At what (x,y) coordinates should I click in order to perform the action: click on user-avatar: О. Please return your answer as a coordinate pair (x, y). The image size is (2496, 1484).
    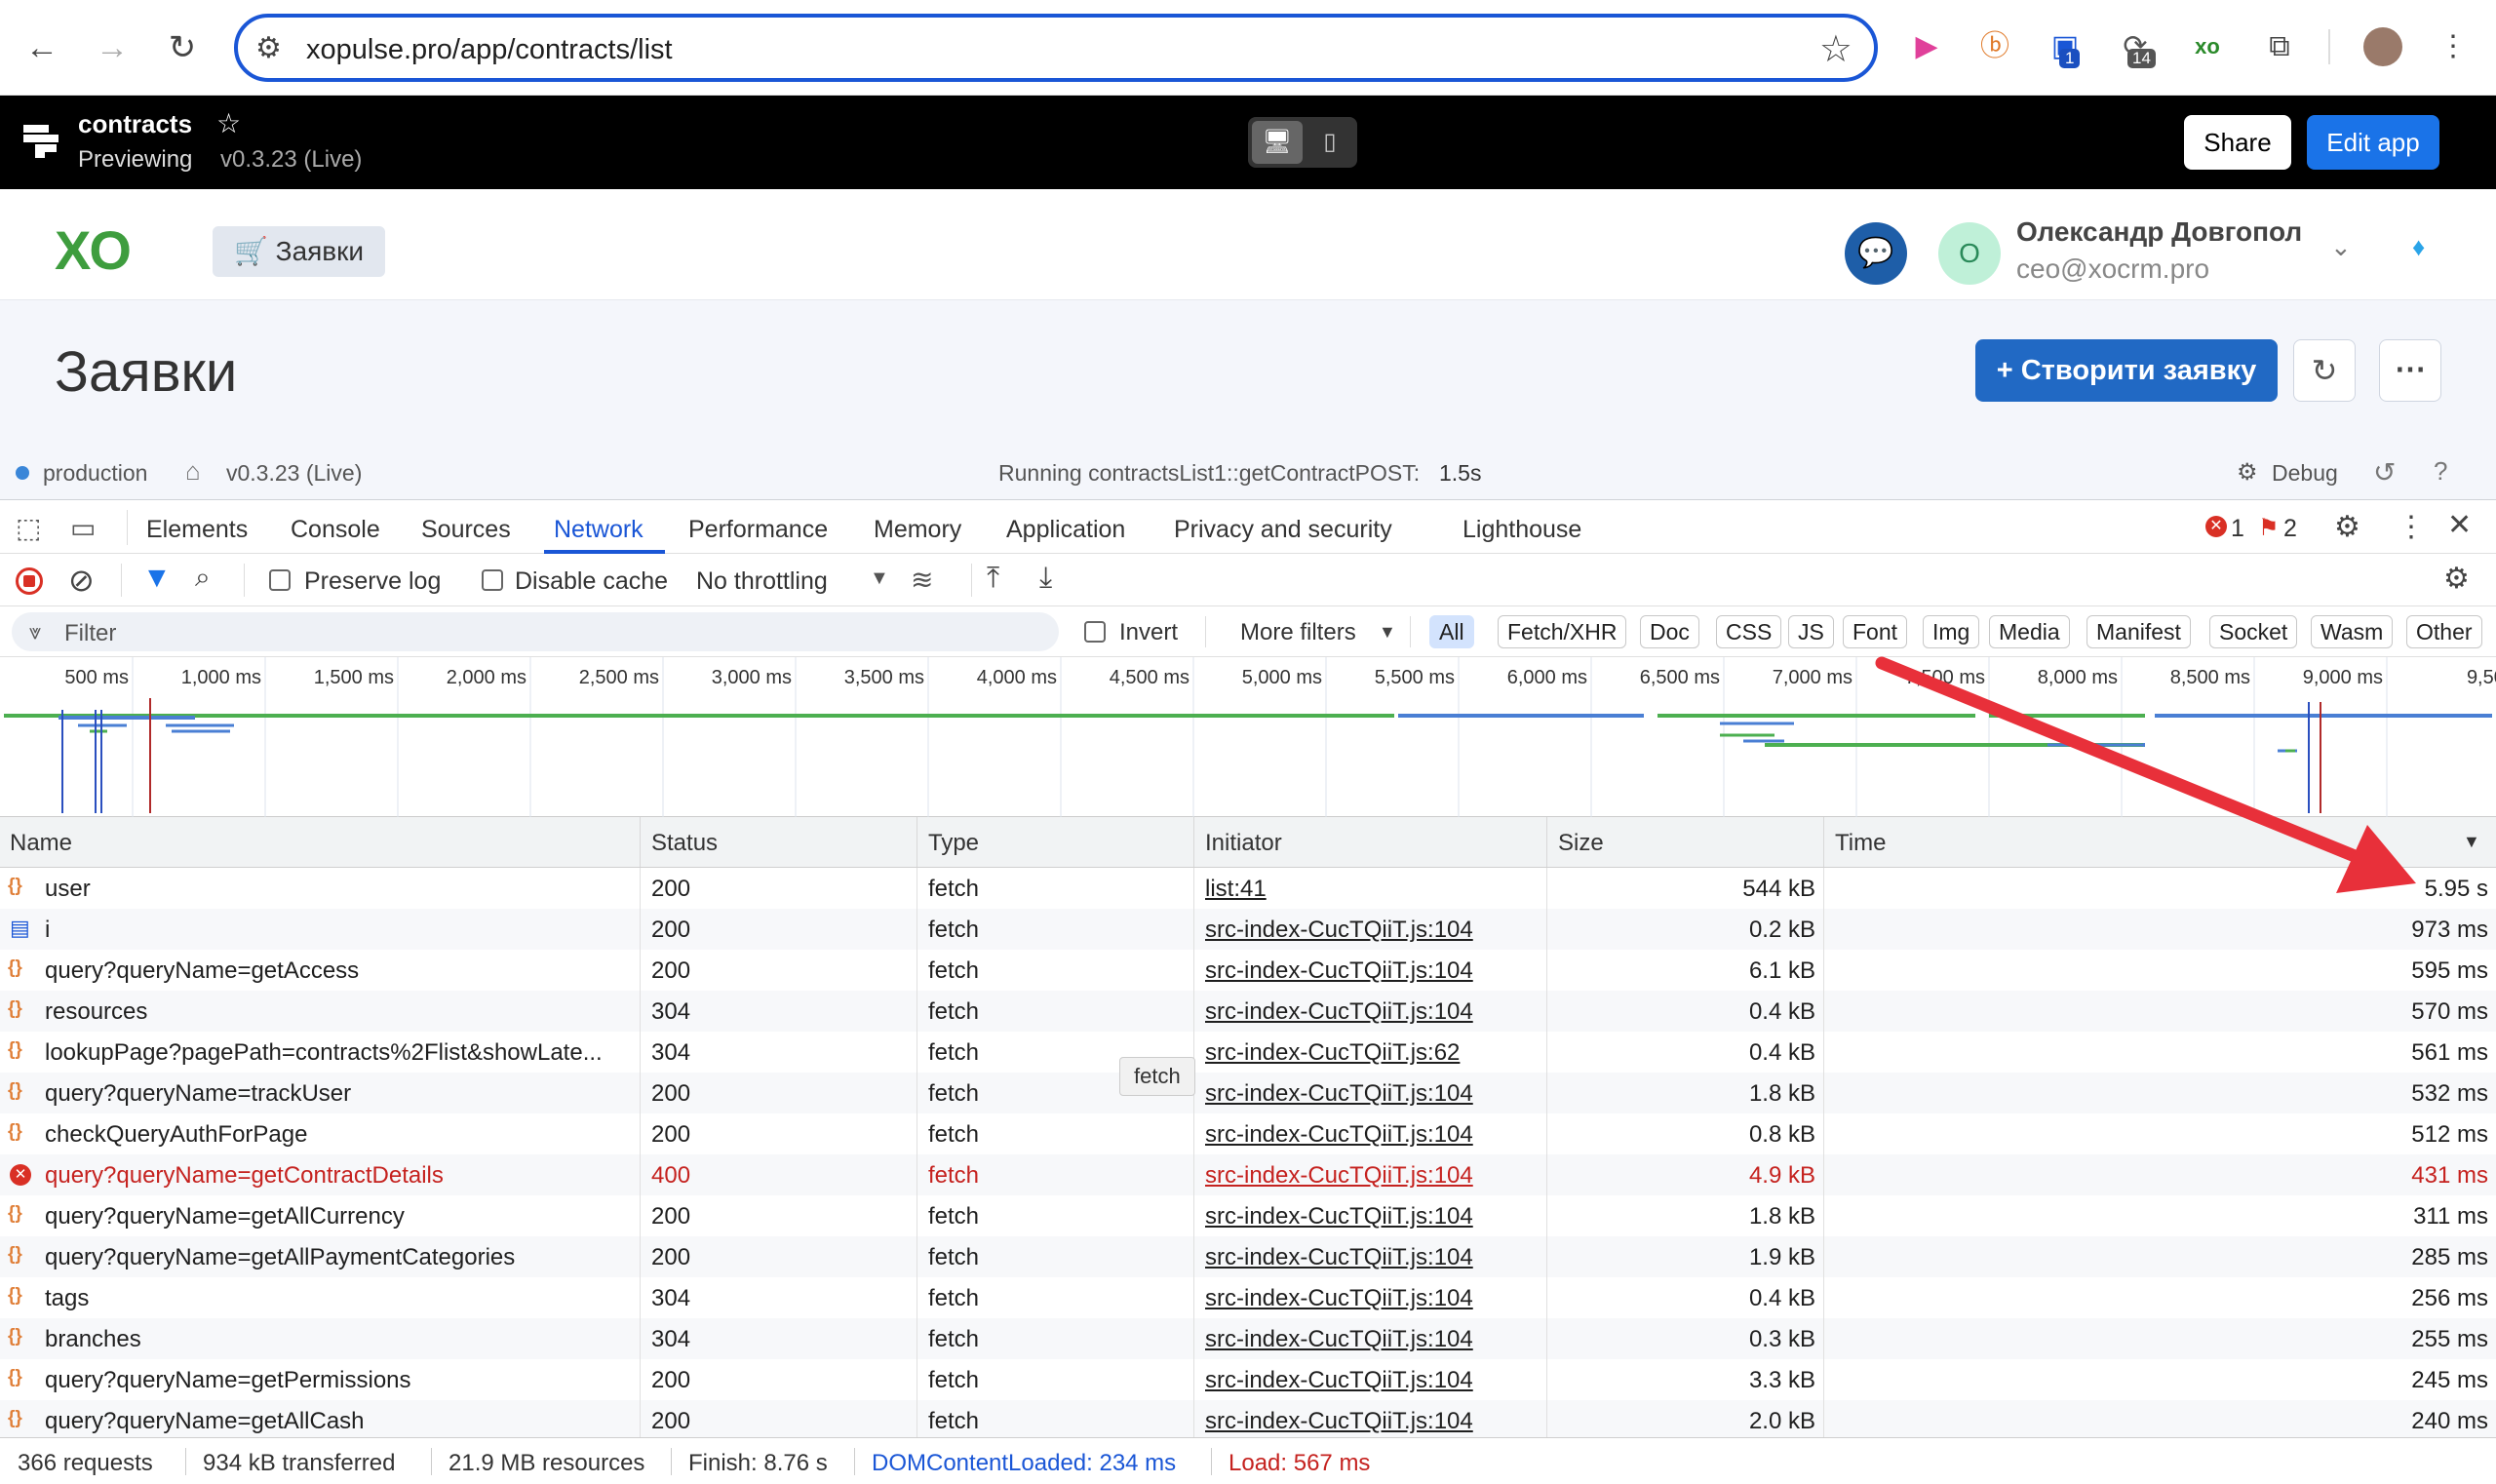
    Looking at the image, I should click on (1969, 253).